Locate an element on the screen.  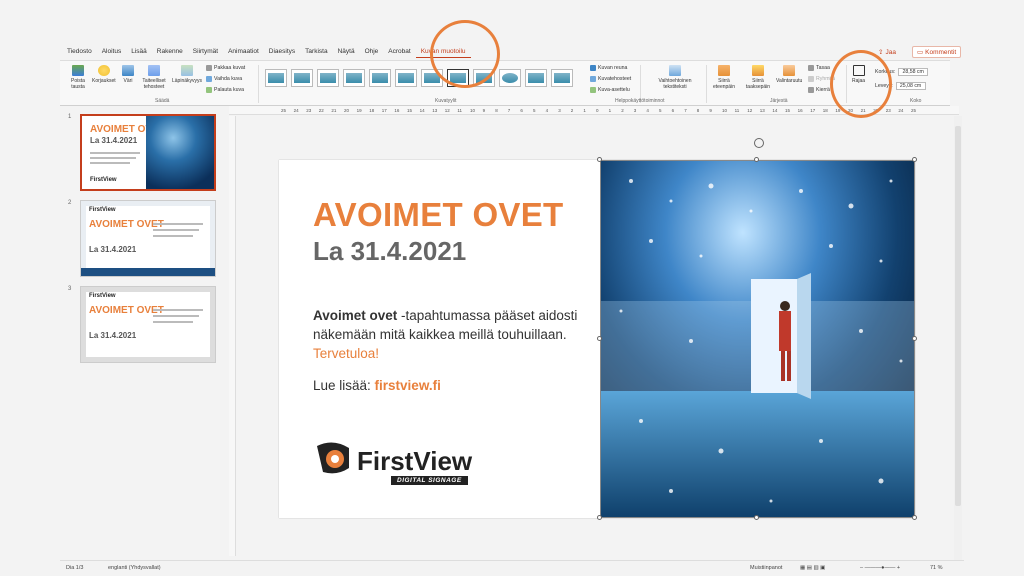
alt-text-button: Vaihtoehtoinen tekstiteksti is located at coordinates (675, 77).